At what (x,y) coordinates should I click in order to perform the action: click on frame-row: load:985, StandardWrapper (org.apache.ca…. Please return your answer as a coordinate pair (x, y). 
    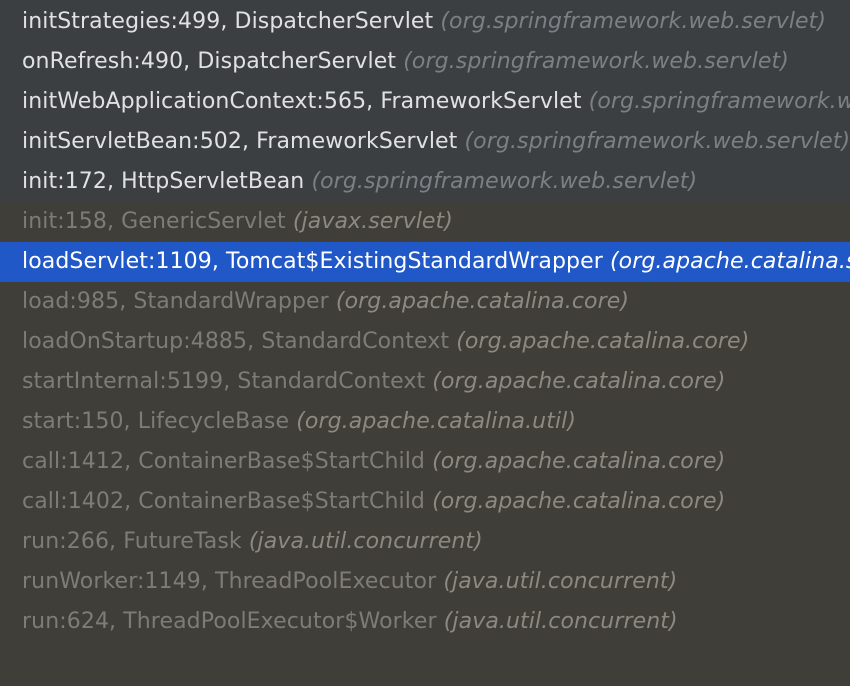
    Looking at the image, I should click on (425, 302).